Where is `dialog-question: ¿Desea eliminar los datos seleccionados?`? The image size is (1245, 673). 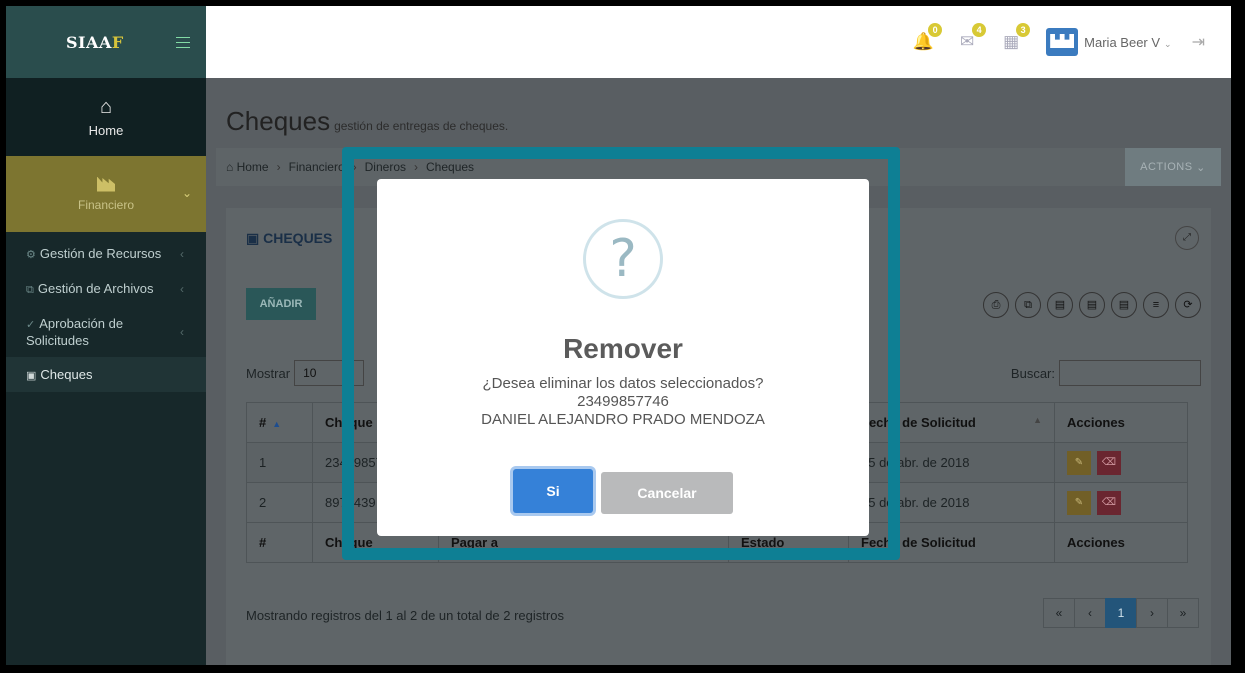 dialog-question: ¿Desea eliminar los datos seleccionados? is located at coordinates (623, 383).